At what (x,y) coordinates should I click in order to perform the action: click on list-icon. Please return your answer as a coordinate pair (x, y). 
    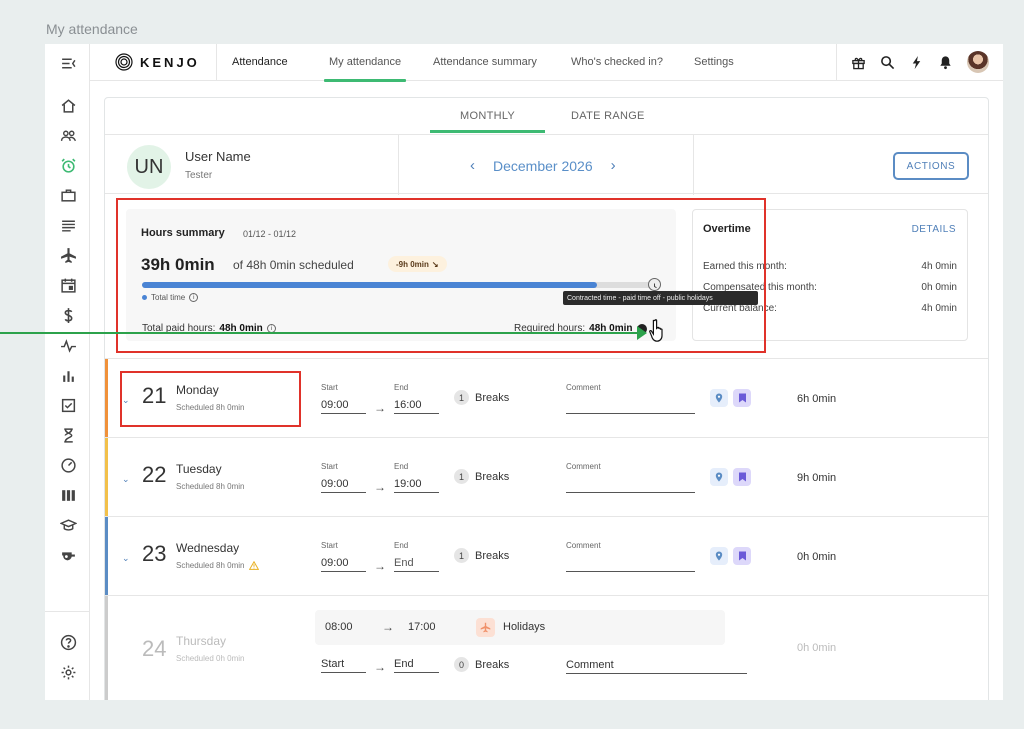
    Looking at the image, I should click on (68, 225).